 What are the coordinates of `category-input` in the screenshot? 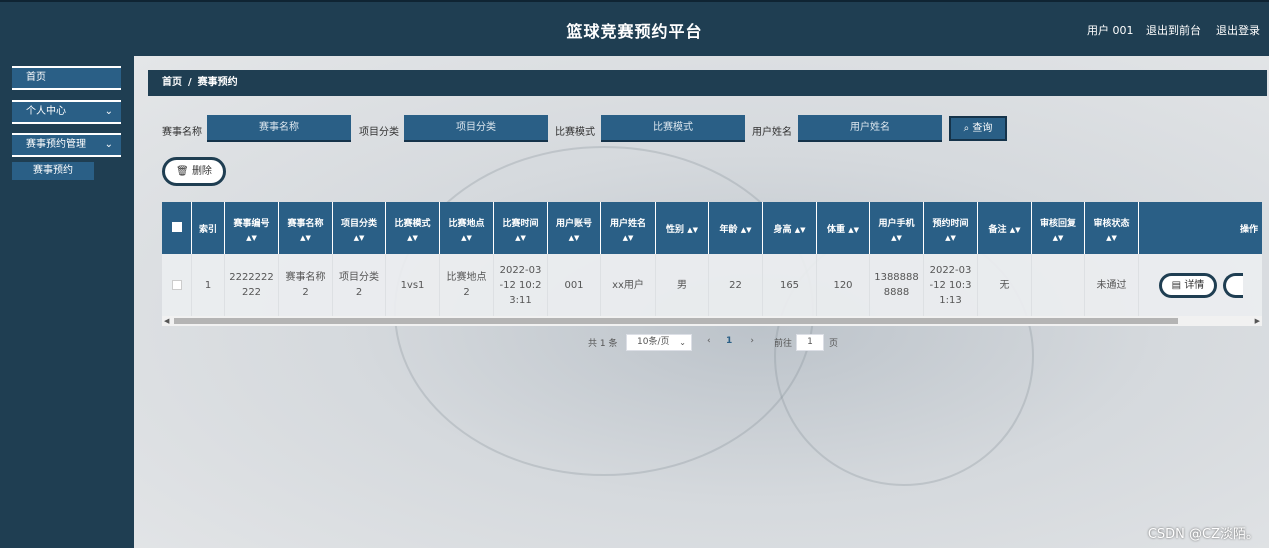 It's located at (476, 128).